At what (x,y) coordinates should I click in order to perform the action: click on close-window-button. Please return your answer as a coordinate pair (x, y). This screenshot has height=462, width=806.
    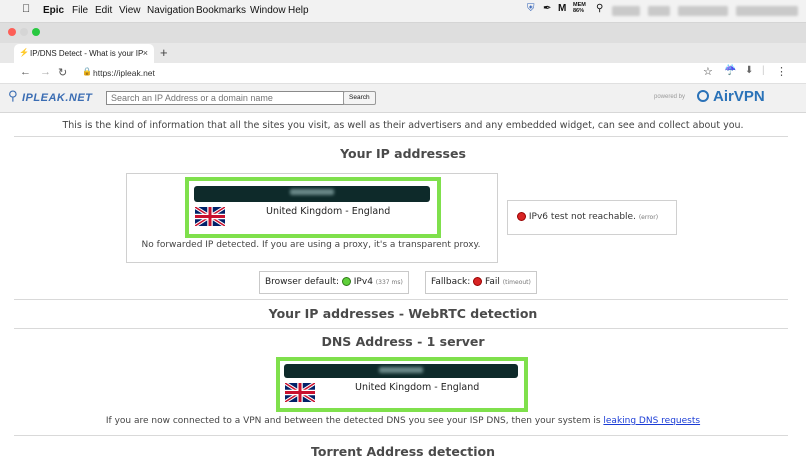
    Looking at the image, I should click on (12, 32).